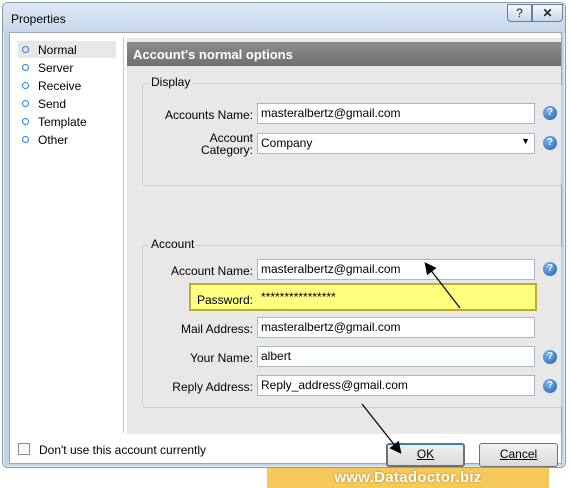 This screenshot has height=488, width=571. What do you see at coordinates (396, 143) in the screenshot?
I see `account-category-select: Company ▼` at bounding box center [396, 143].